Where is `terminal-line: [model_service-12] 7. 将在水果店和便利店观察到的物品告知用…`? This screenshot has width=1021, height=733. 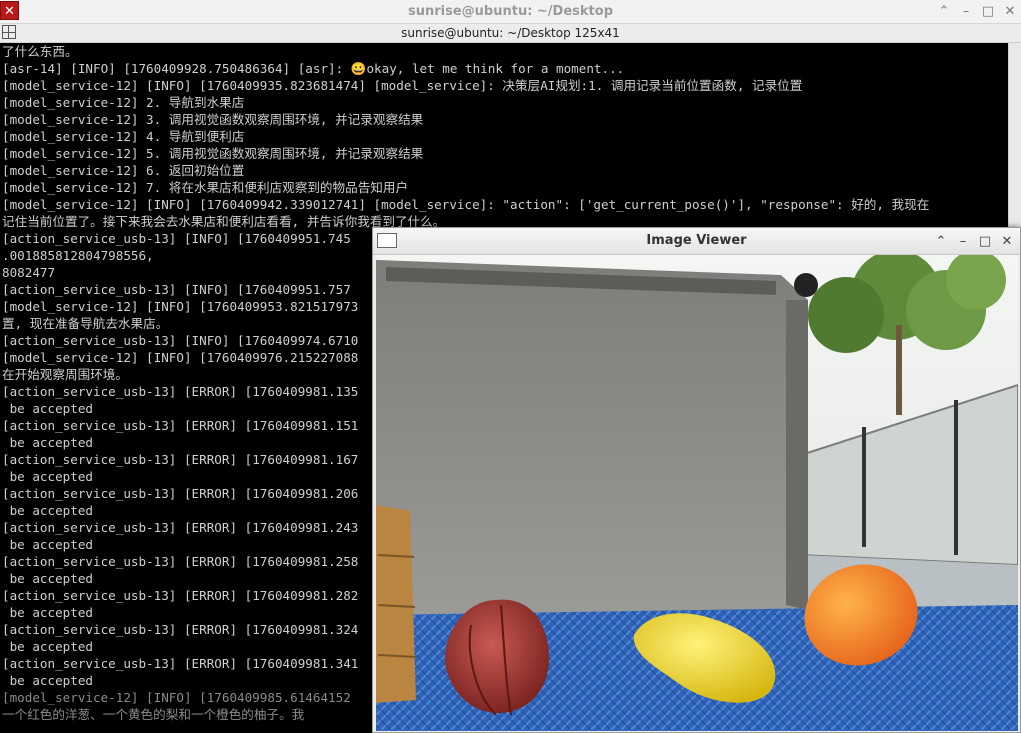 terminal-line: [model_service-12] 7. 将在水果店和便利店观察到的物品告知用… is located at coordinates (205, 187).